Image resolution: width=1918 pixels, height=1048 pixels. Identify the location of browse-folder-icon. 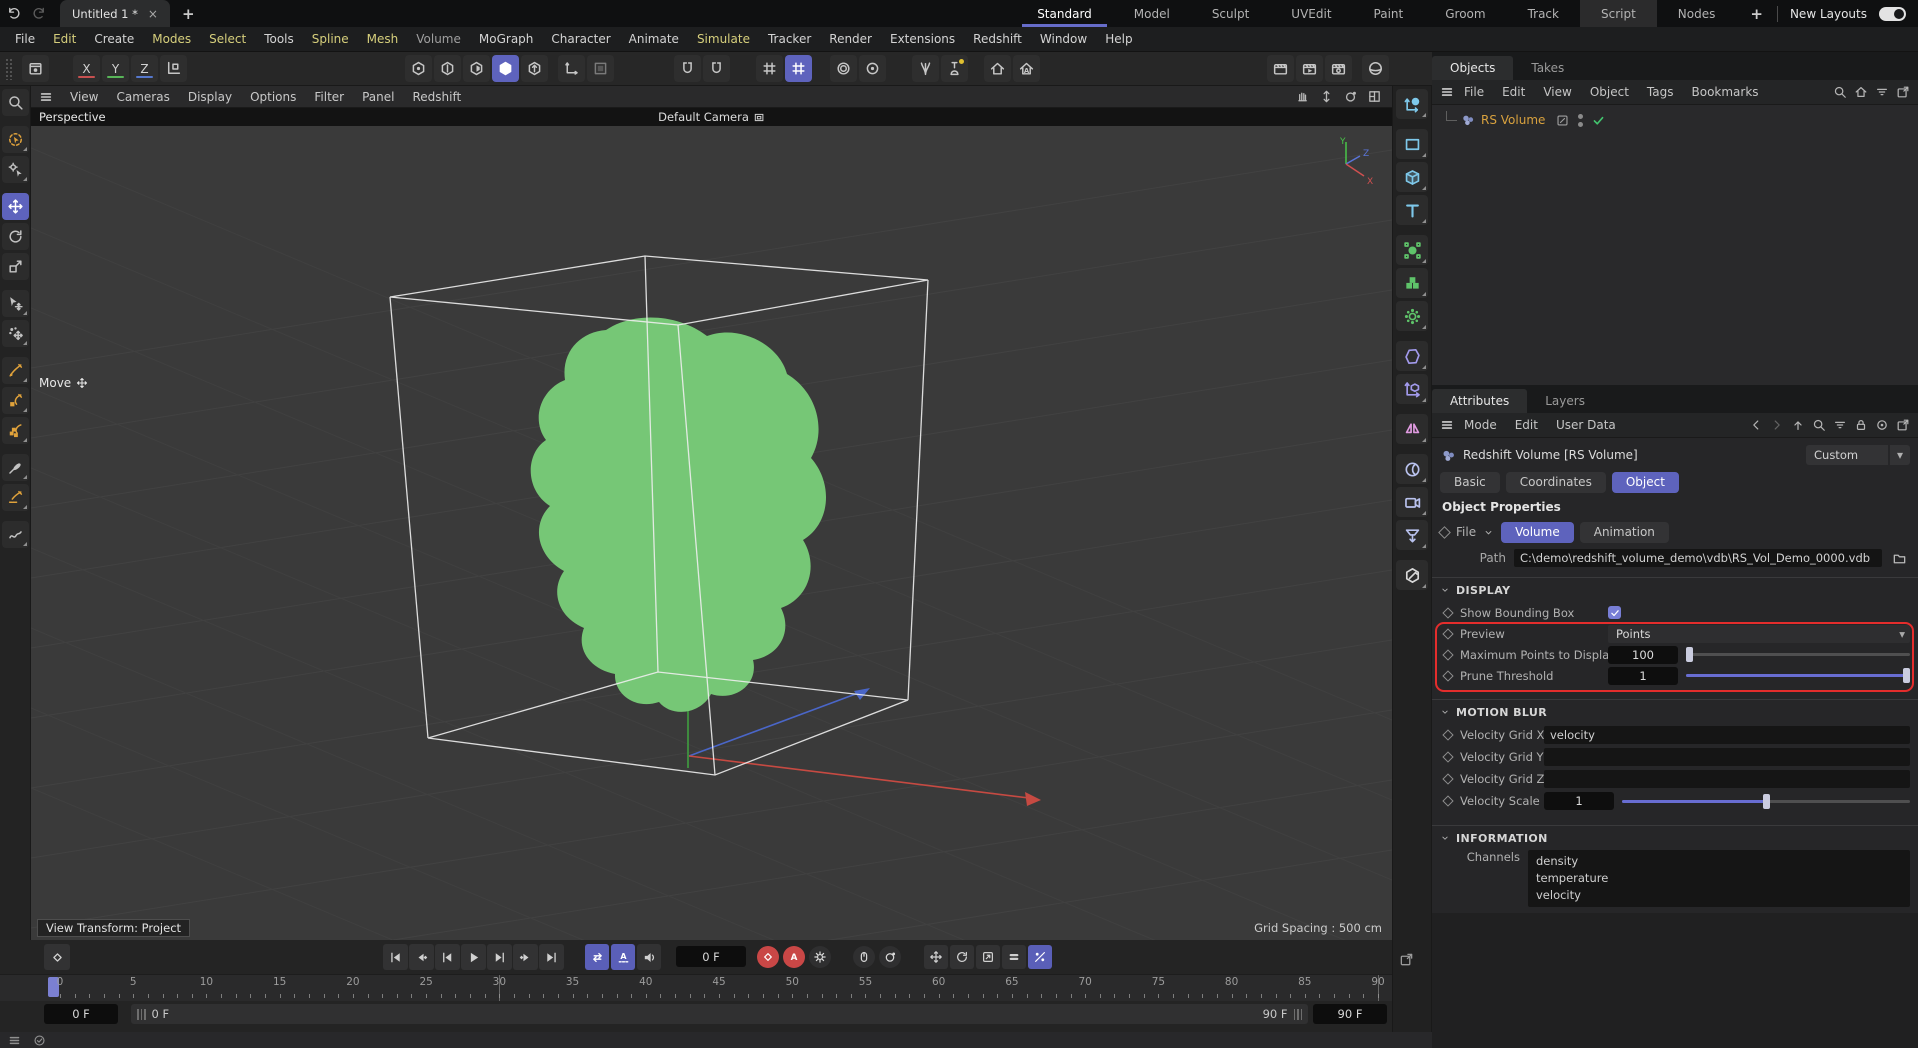
(1899, 558).